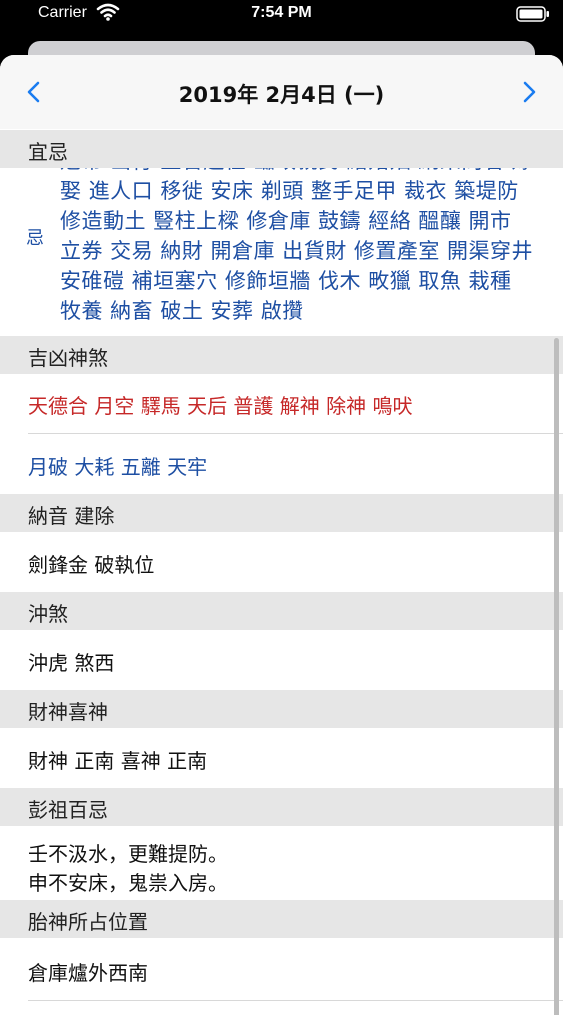  I want to click on shensha-bad-row: 月破 大耗 五離 天牢, so click(281, 463).